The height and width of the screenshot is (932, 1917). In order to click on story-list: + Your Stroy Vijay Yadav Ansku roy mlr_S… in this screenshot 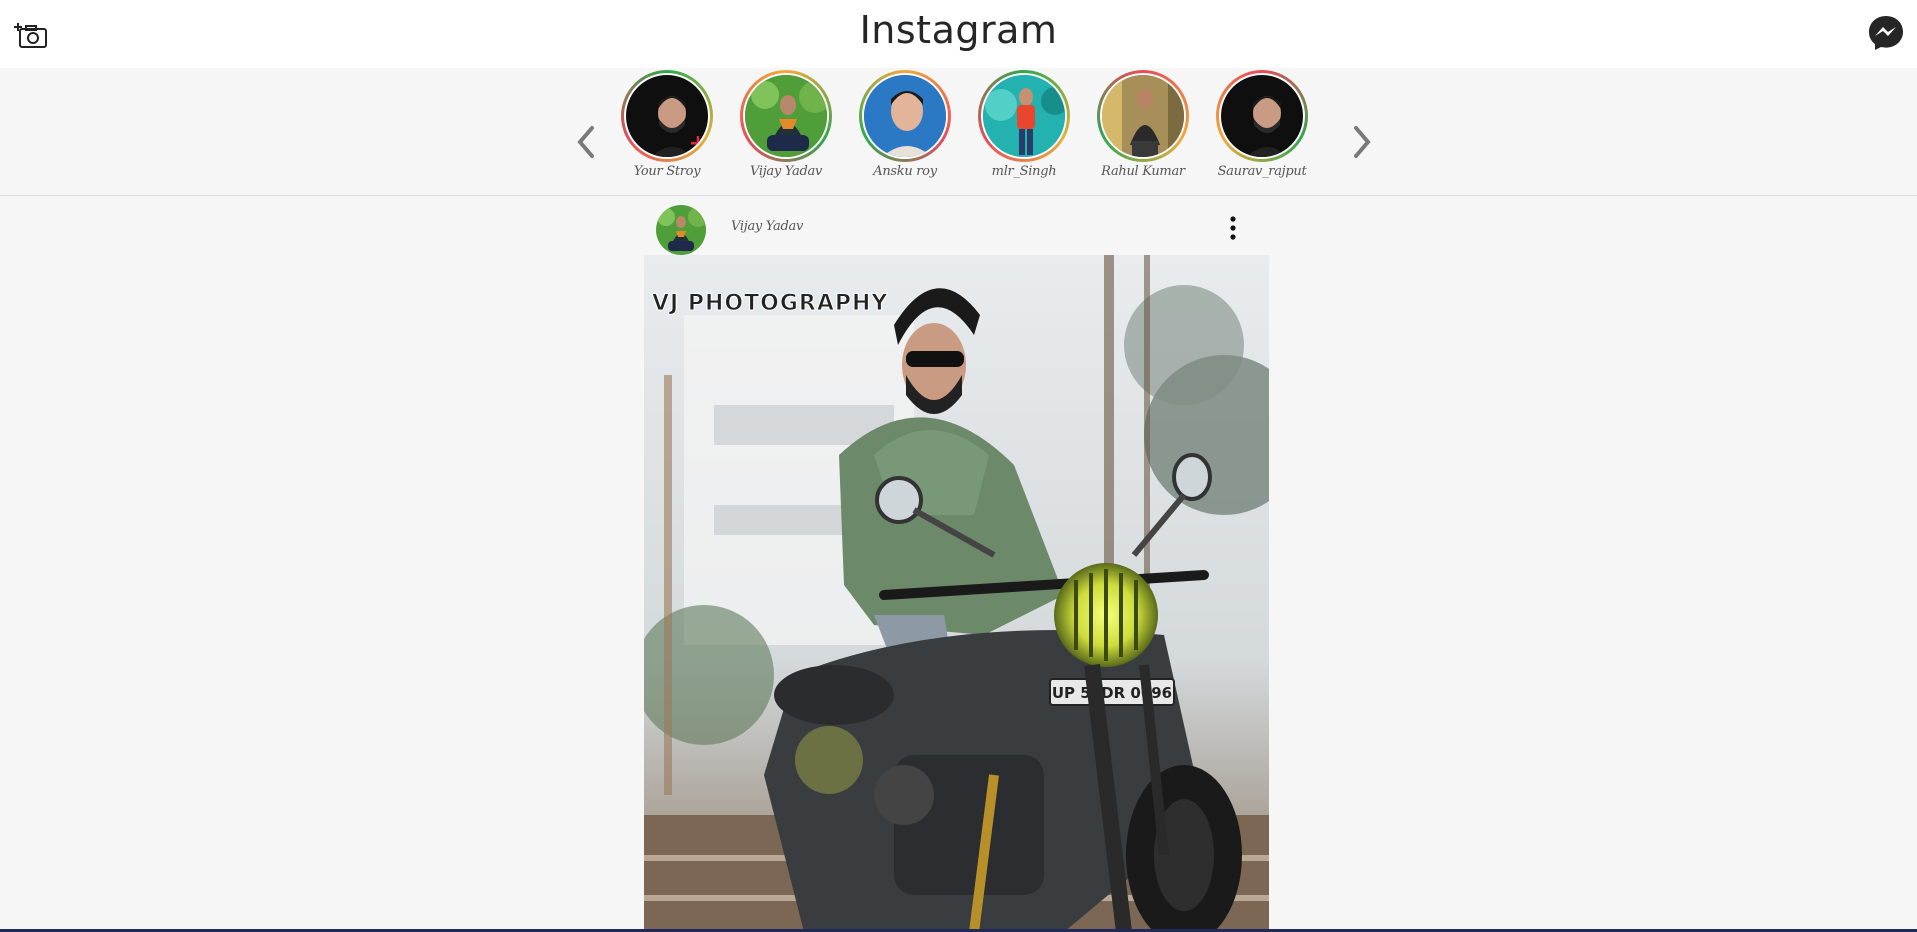, I will do `click(969, 130)`.